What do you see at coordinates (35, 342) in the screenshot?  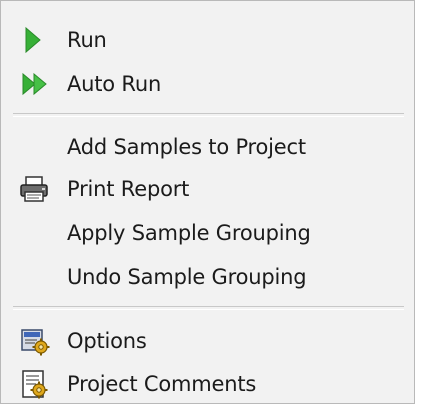 I see `options-icon` at bounding box center [35, 342].